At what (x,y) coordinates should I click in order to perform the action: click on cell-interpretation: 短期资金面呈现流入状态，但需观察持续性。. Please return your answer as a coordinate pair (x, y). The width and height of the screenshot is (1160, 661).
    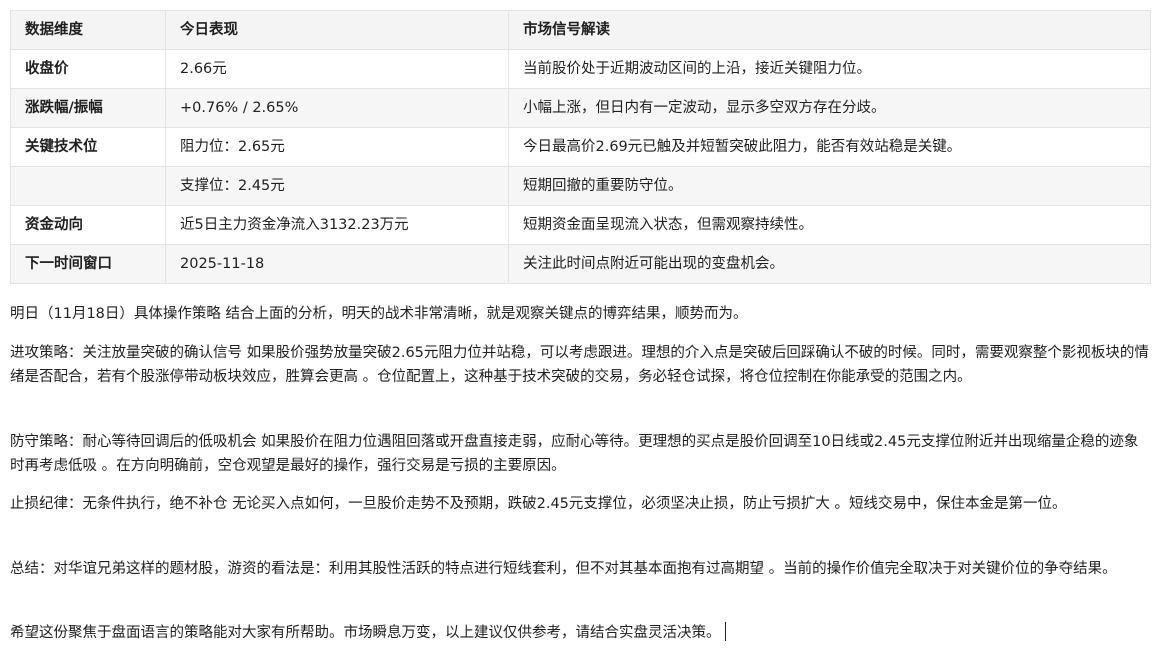
    Looking at the image, I should click on (829, 225).